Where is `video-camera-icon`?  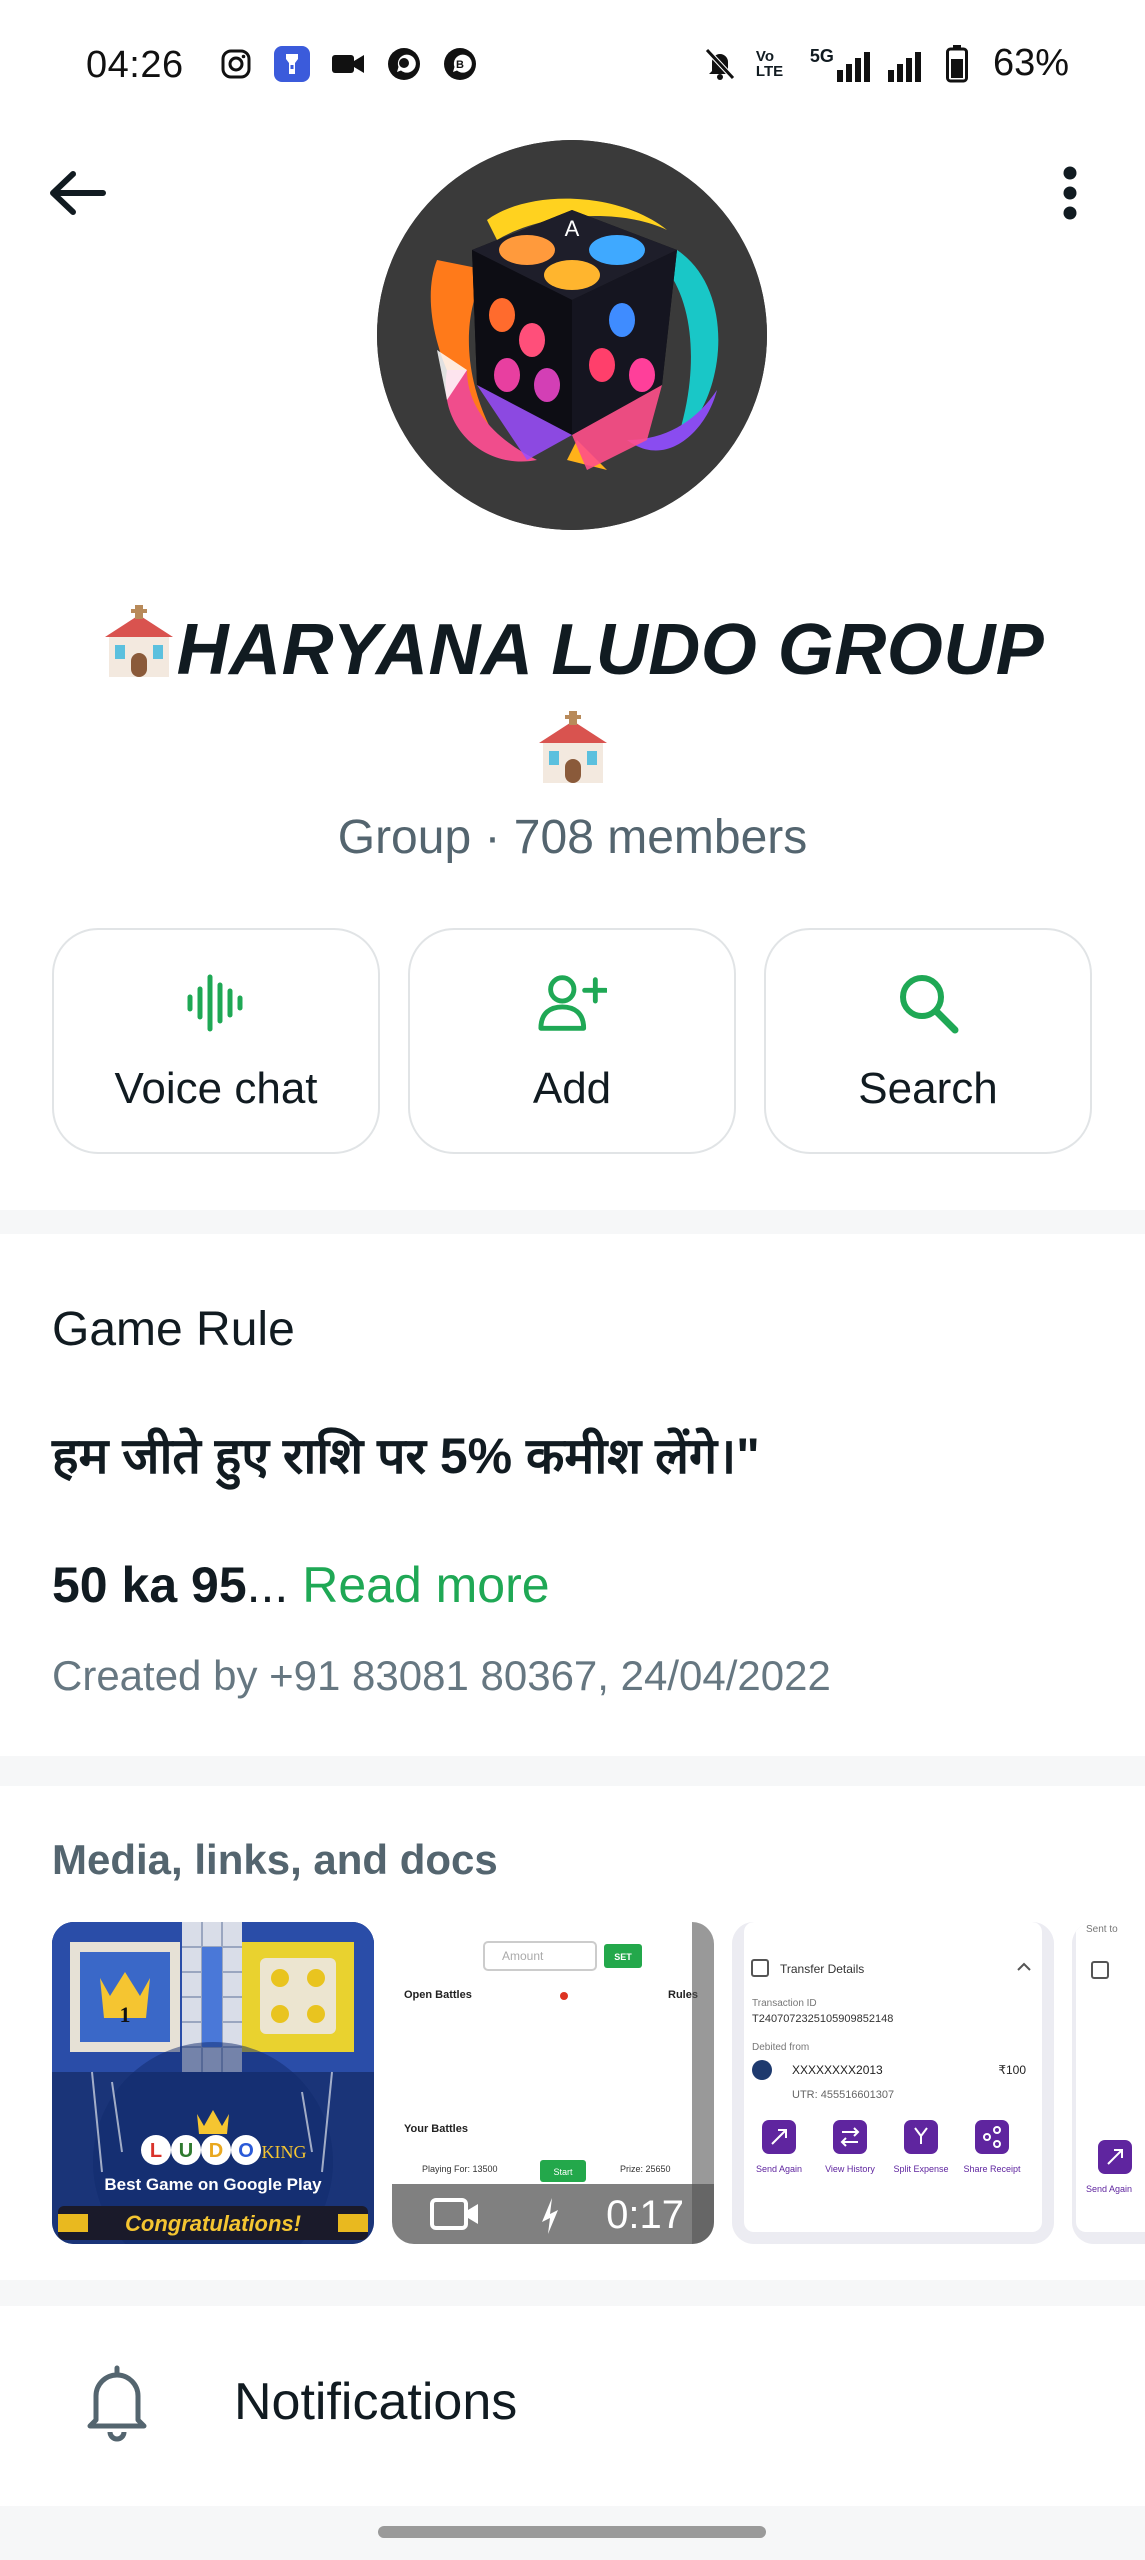 video-camera-icon is located at coordinates (348, 64).